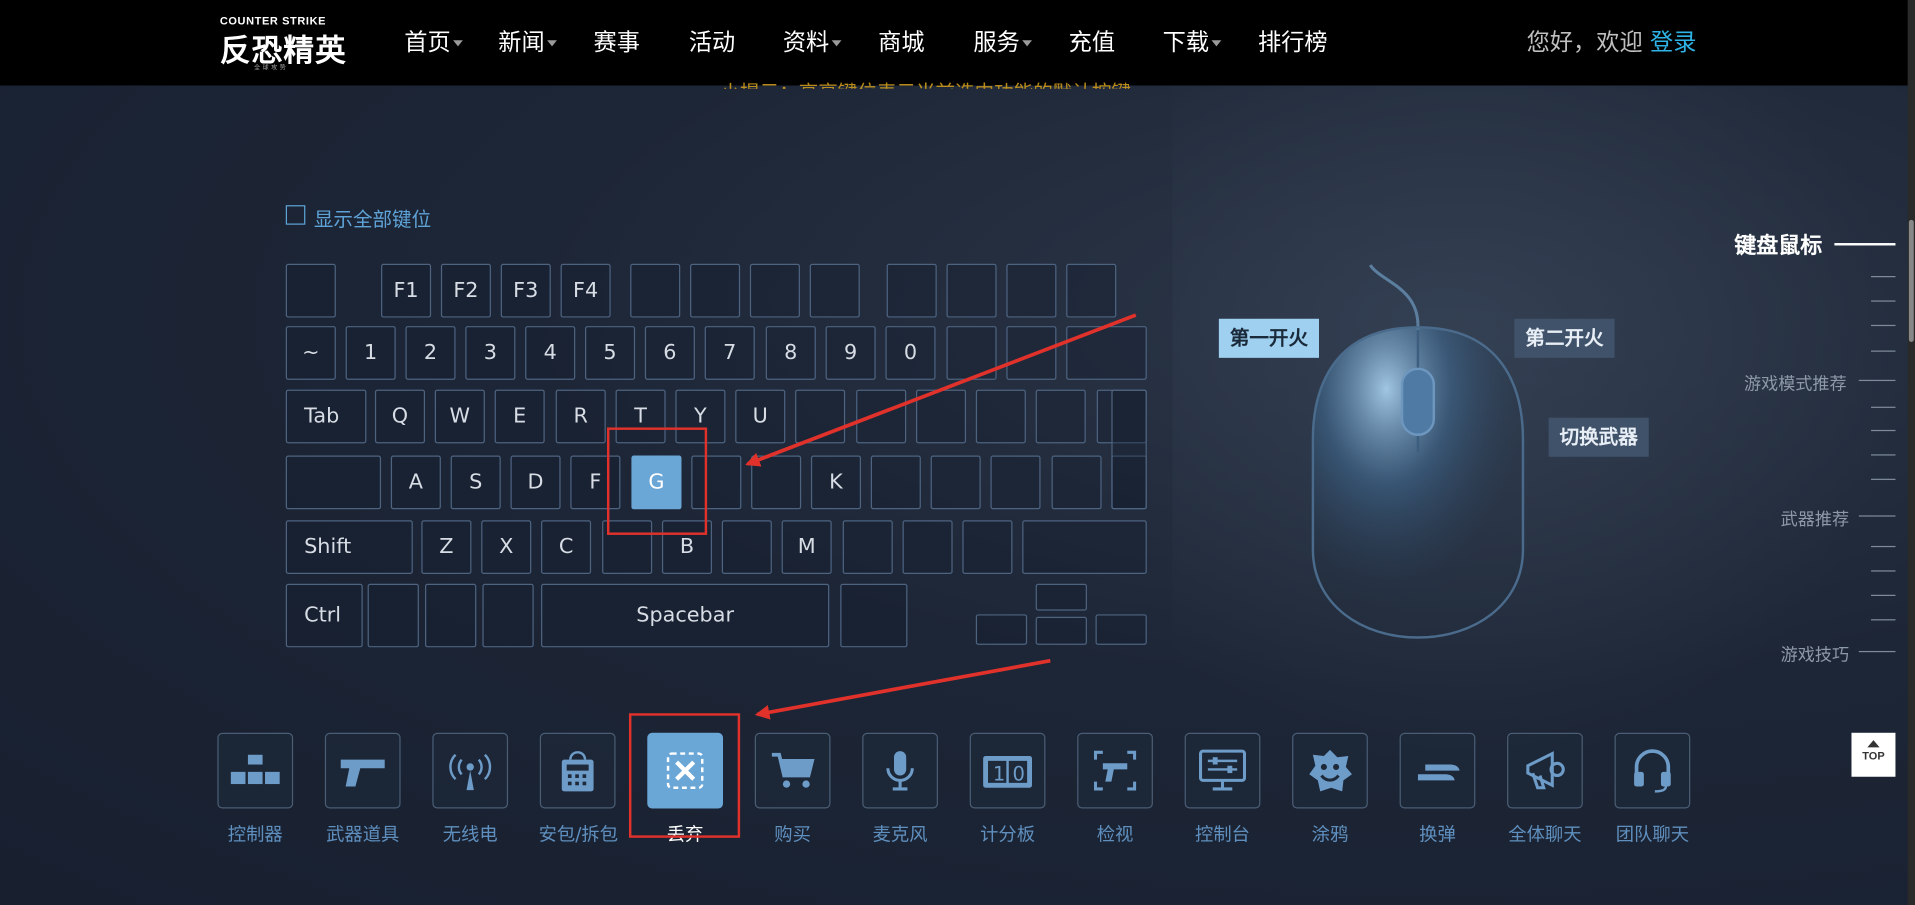 Image resolution: width=1915 pixels, height=905 pixels. I want to click on scoreboard-icon: 10, so click(1007, 770).